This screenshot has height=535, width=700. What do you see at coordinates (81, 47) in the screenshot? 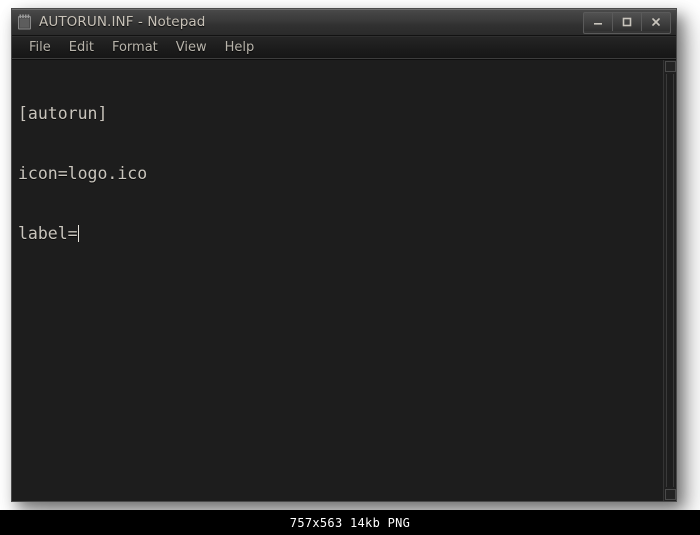
I see `menu-item-edit: Edit` at bounding box center [81, 47].